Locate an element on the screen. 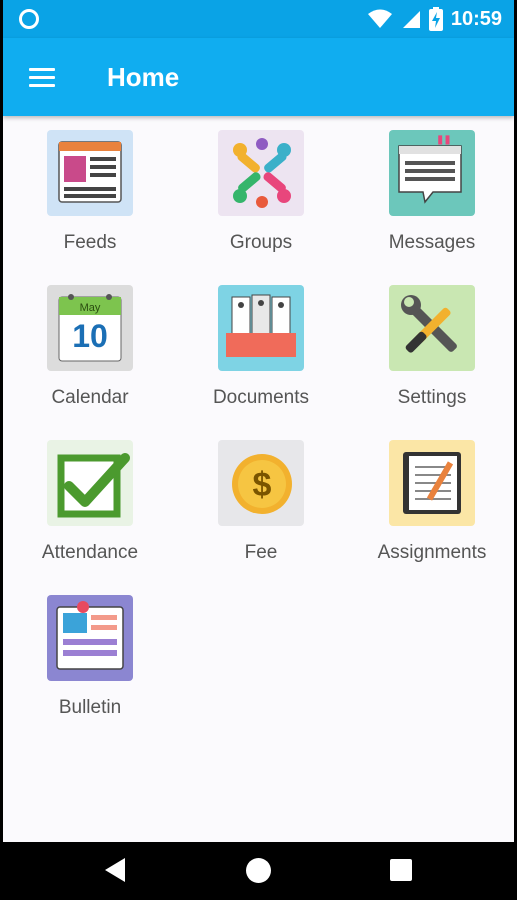 Image resolution: width=517 pixels, height=900 pixels. sync-circle-icon is located at coordinates (29, 19).